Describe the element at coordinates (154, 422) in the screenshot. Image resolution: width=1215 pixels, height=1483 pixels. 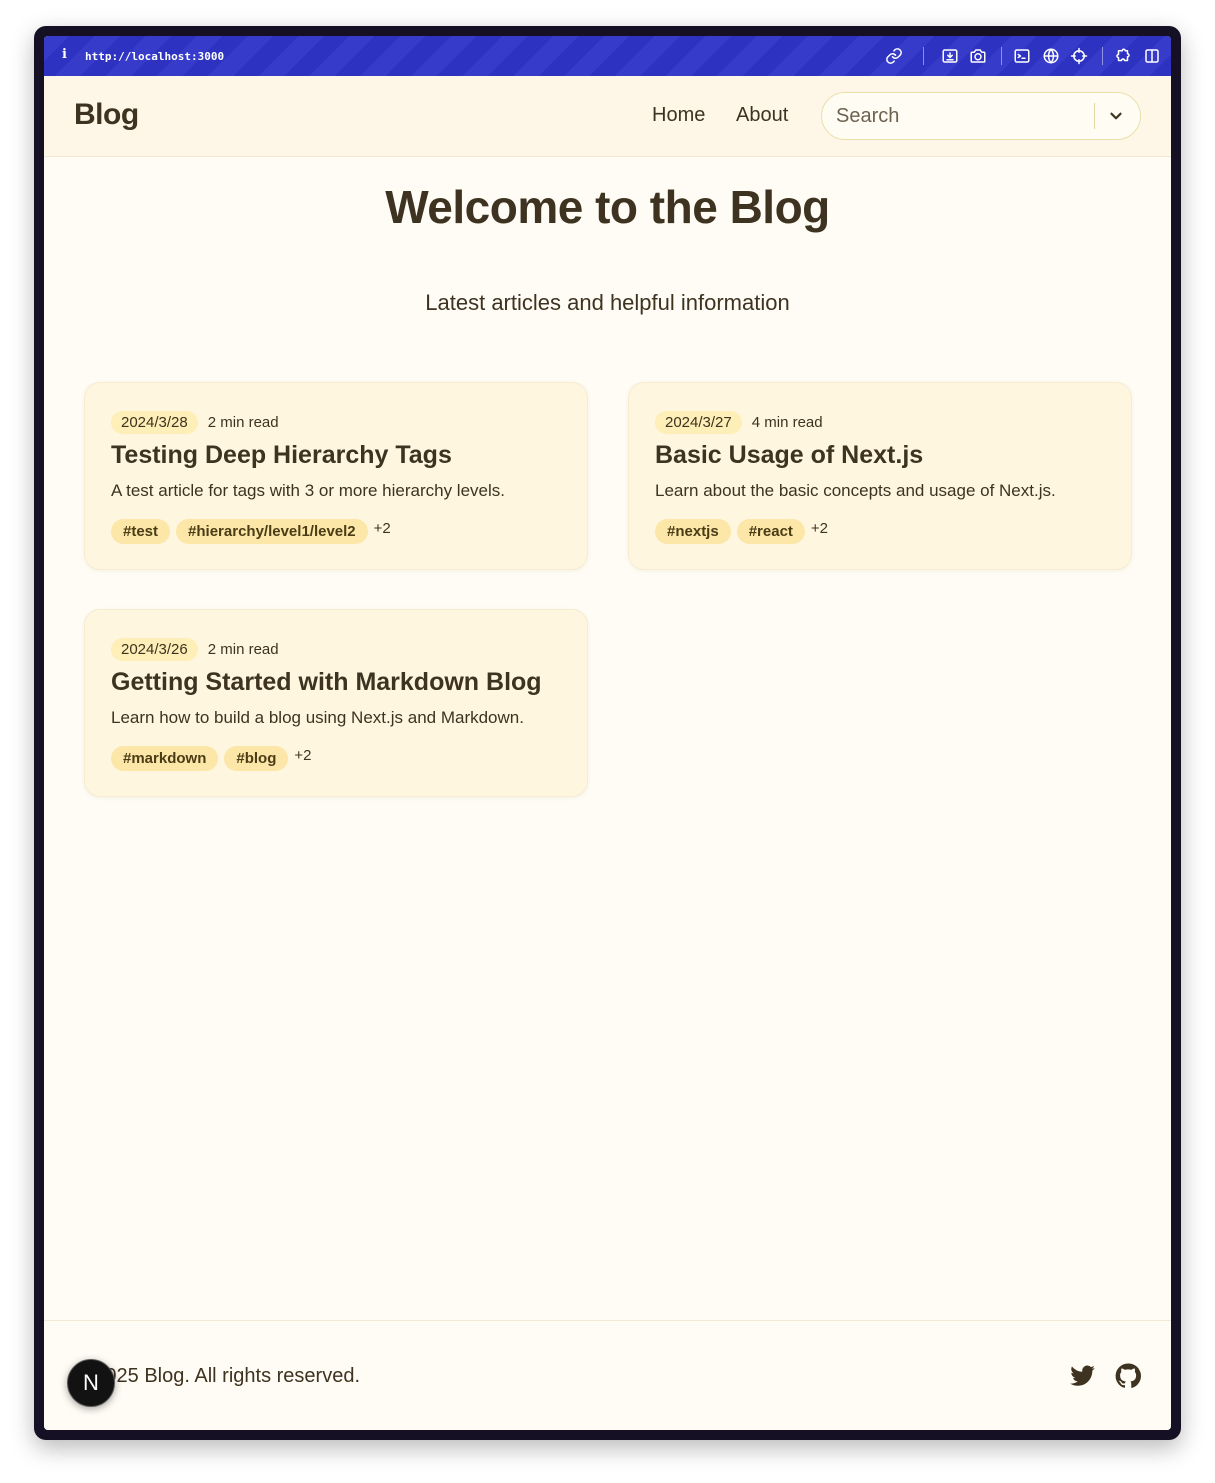
I see `post-date: 2024/3/28` at that location.